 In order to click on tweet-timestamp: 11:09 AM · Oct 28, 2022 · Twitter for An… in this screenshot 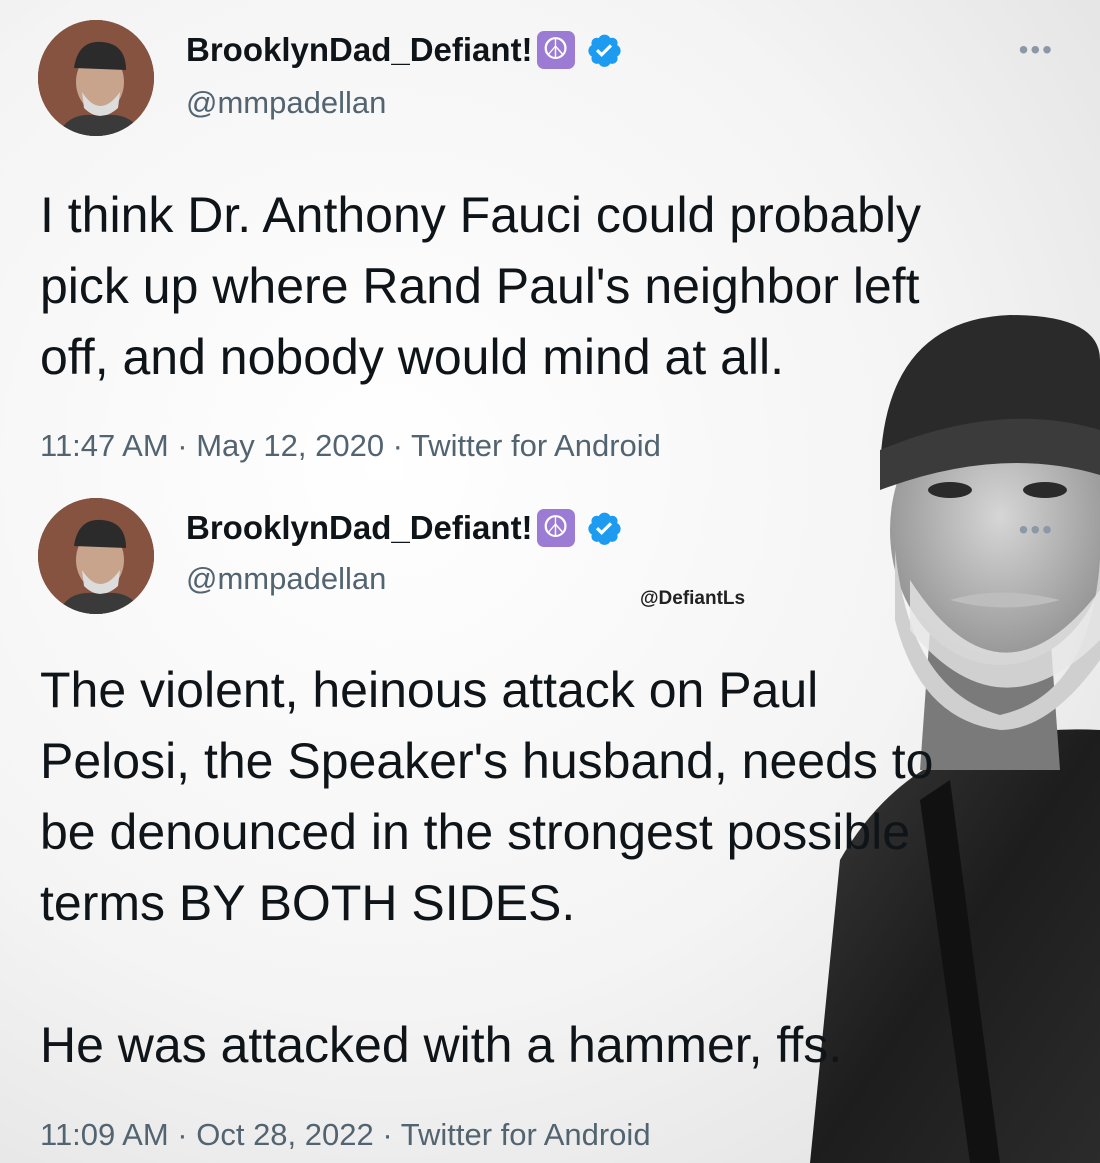, I will do `click(345, 1135)`.